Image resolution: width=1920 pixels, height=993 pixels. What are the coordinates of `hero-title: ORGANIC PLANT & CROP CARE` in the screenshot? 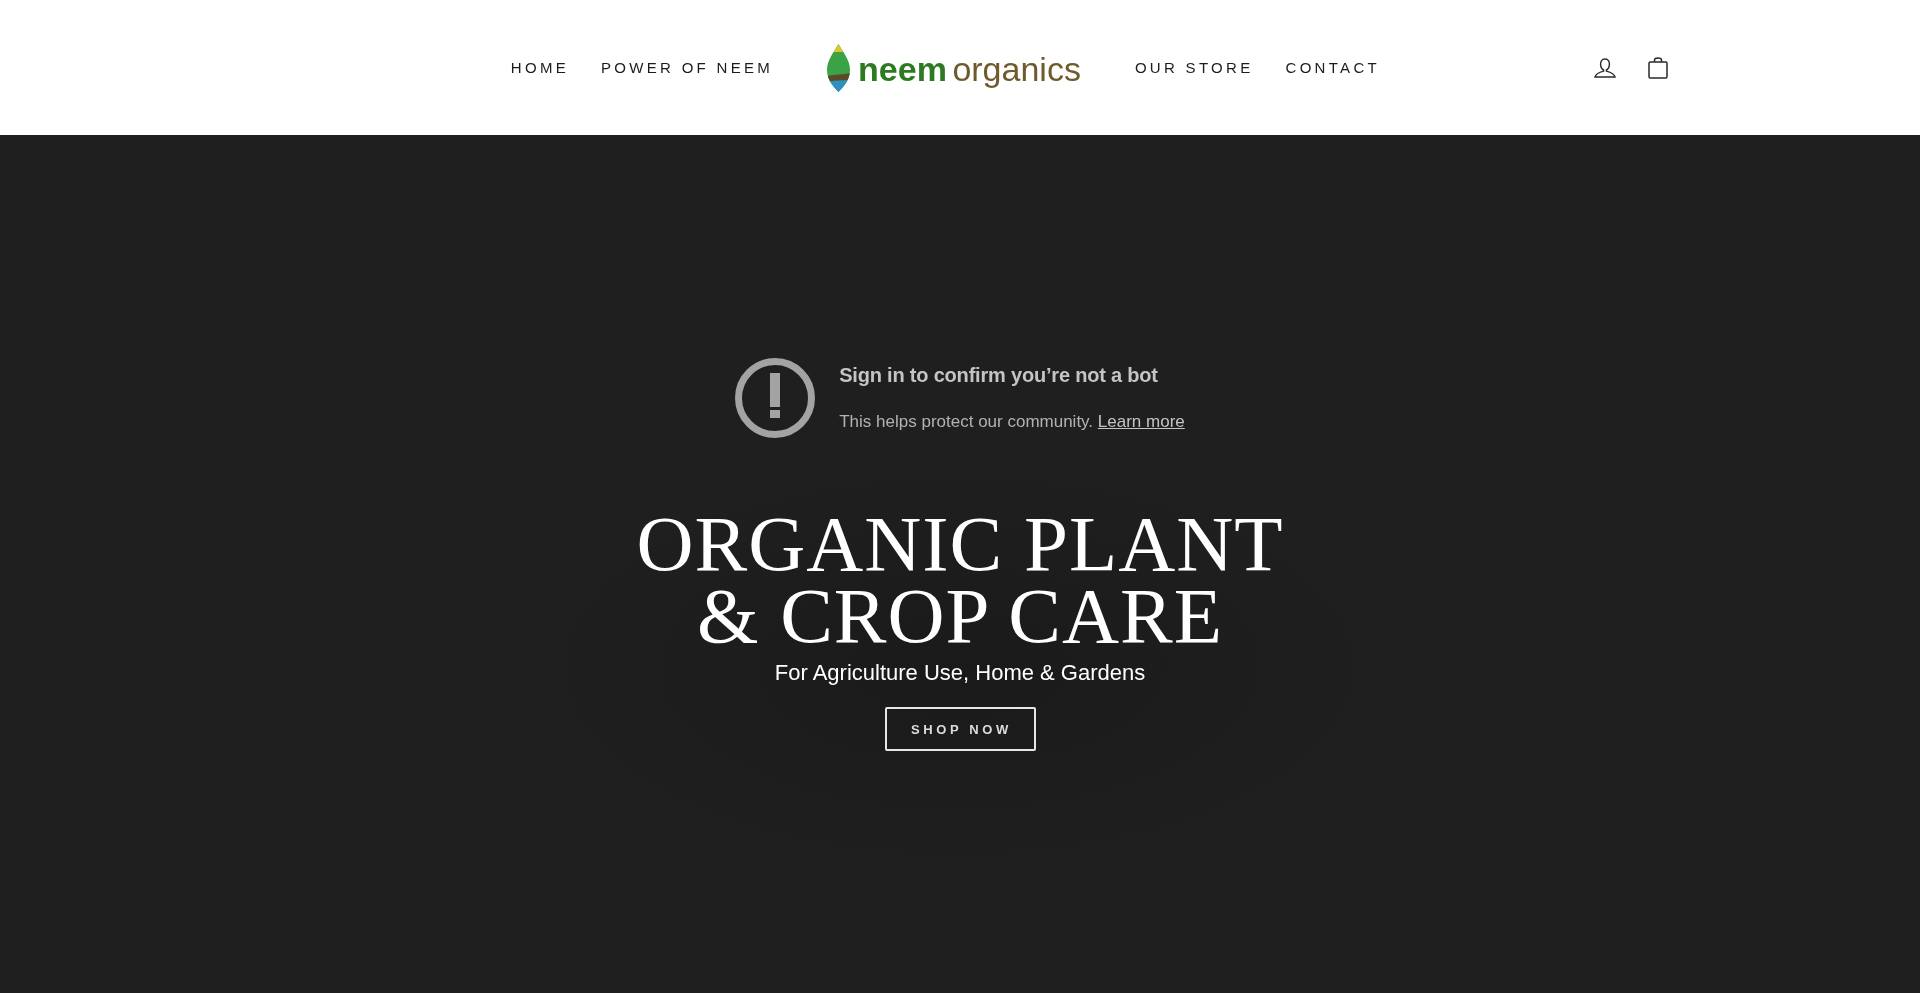 It's located at (960, 580).